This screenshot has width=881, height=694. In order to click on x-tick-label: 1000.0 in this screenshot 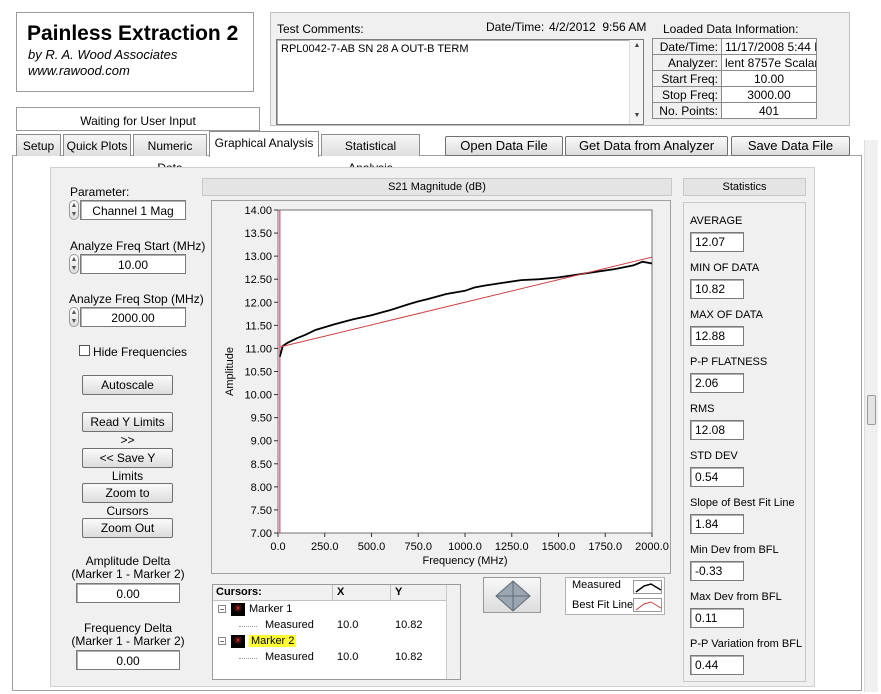, I will do `click(465, 547)`.